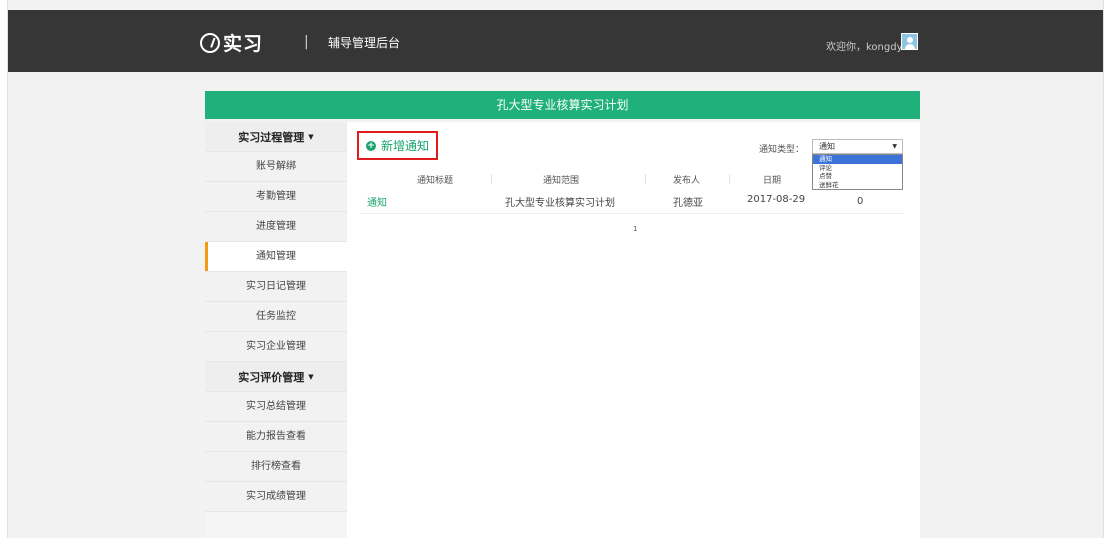 The width and height of the screenshot is (1110, 538). What do you see at coordinates (776, 199) in the screenshot?
I see `notification-date: 2017-08-29` at bounding box center [776, 199].